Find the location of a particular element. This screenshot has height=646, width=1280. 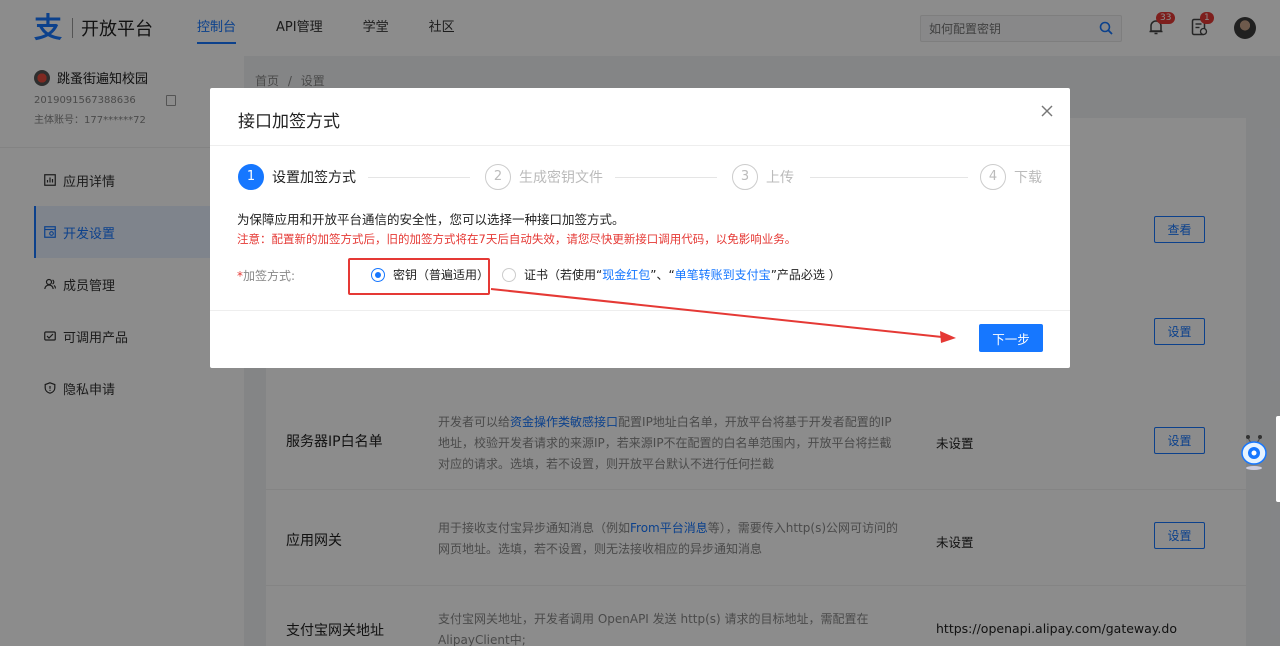

modal-footer-divider is located at coordinates (640, 310).